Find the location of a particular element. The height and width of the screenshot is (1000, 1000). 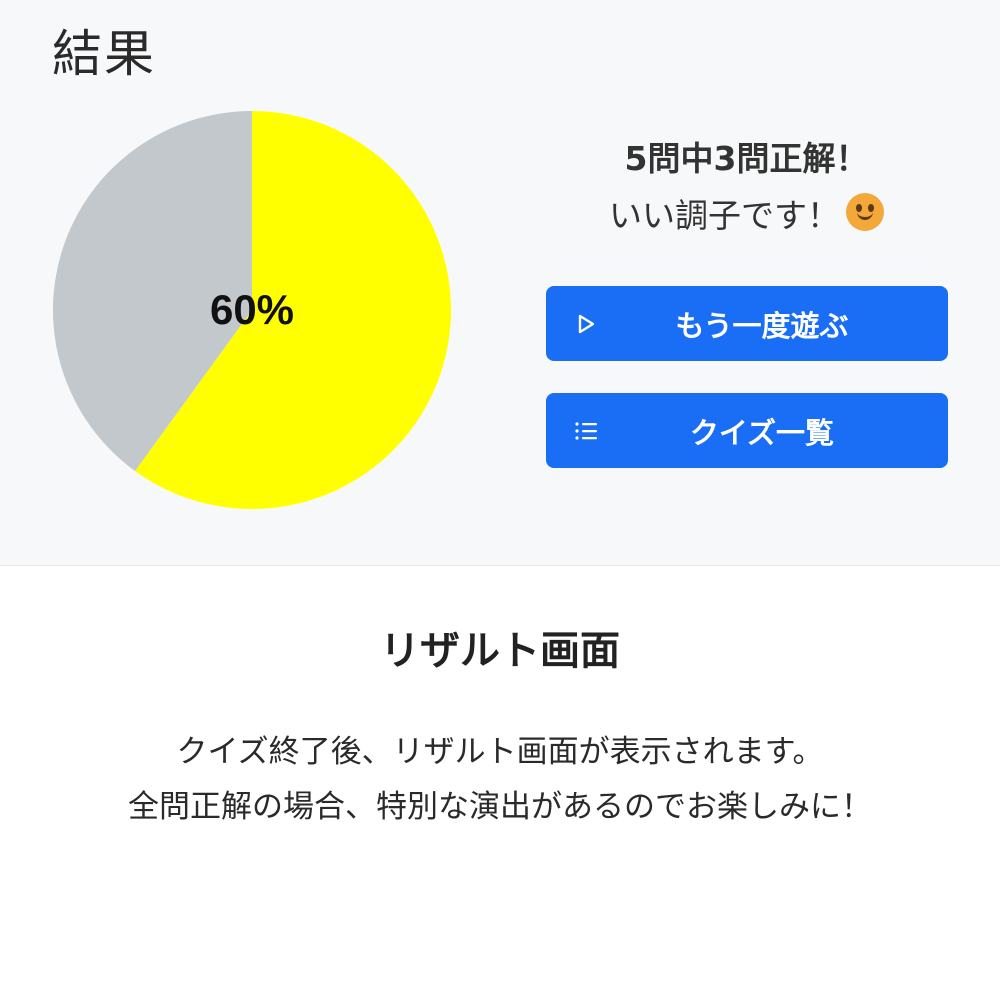

play-again-label: もう一度遊ぶ is located at coordinates (762, 325).